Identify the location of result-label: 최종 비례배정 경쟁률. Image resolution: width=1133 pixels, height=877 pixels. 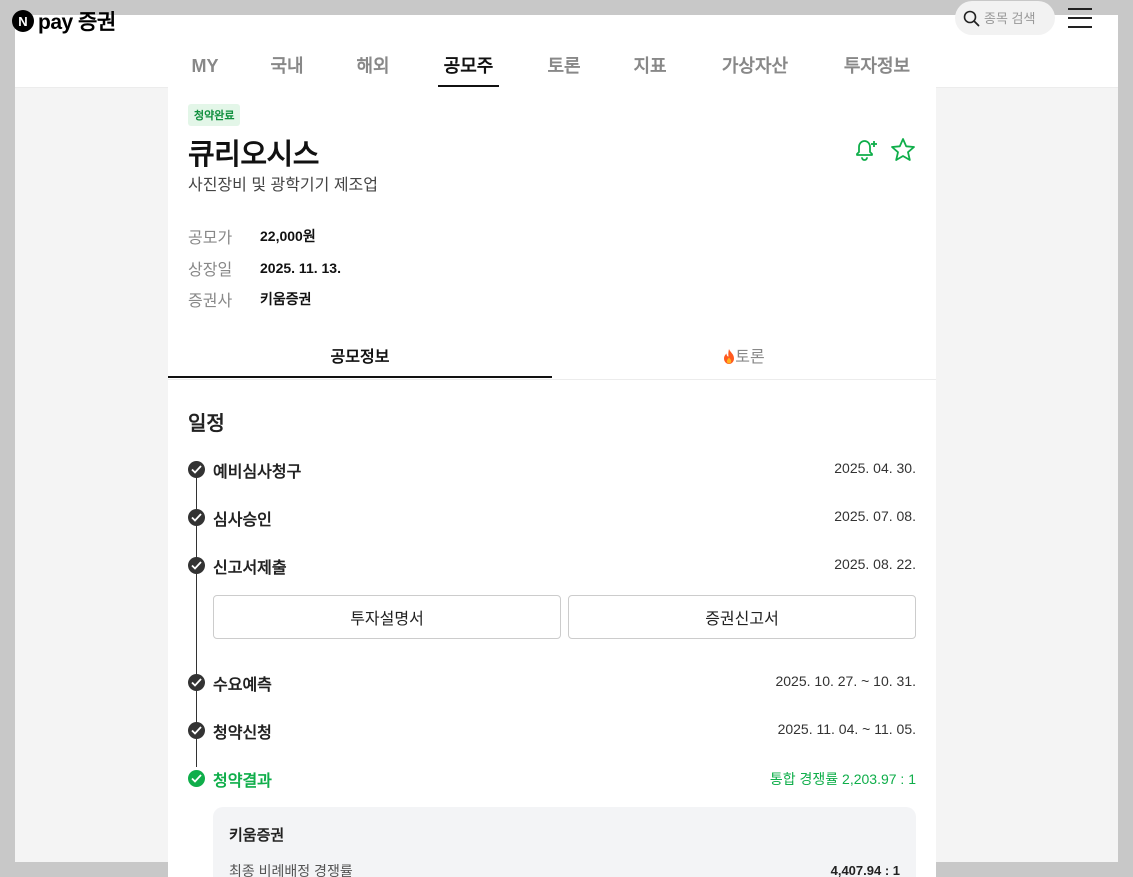
(291, 870).